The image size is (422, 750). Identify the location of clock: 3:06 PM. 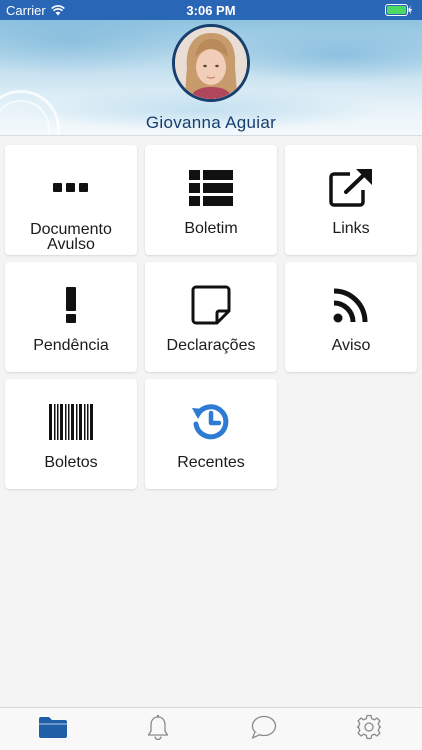
(211, 10).